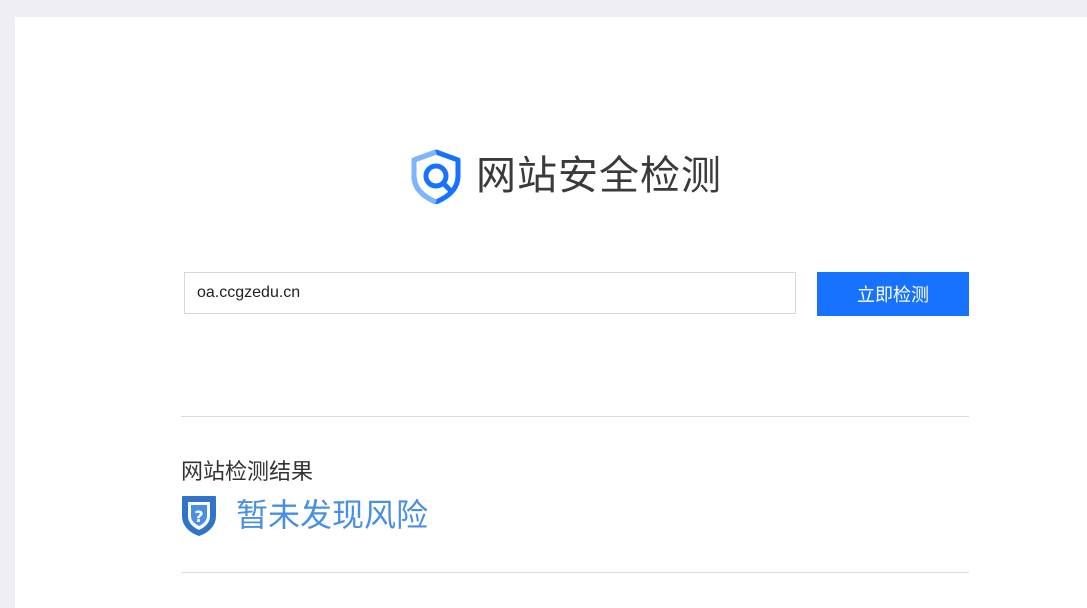  Describe the element at coordinates (332, 515) in the screenshot. I see `result-status-text: 暂未发现风险` at that location.